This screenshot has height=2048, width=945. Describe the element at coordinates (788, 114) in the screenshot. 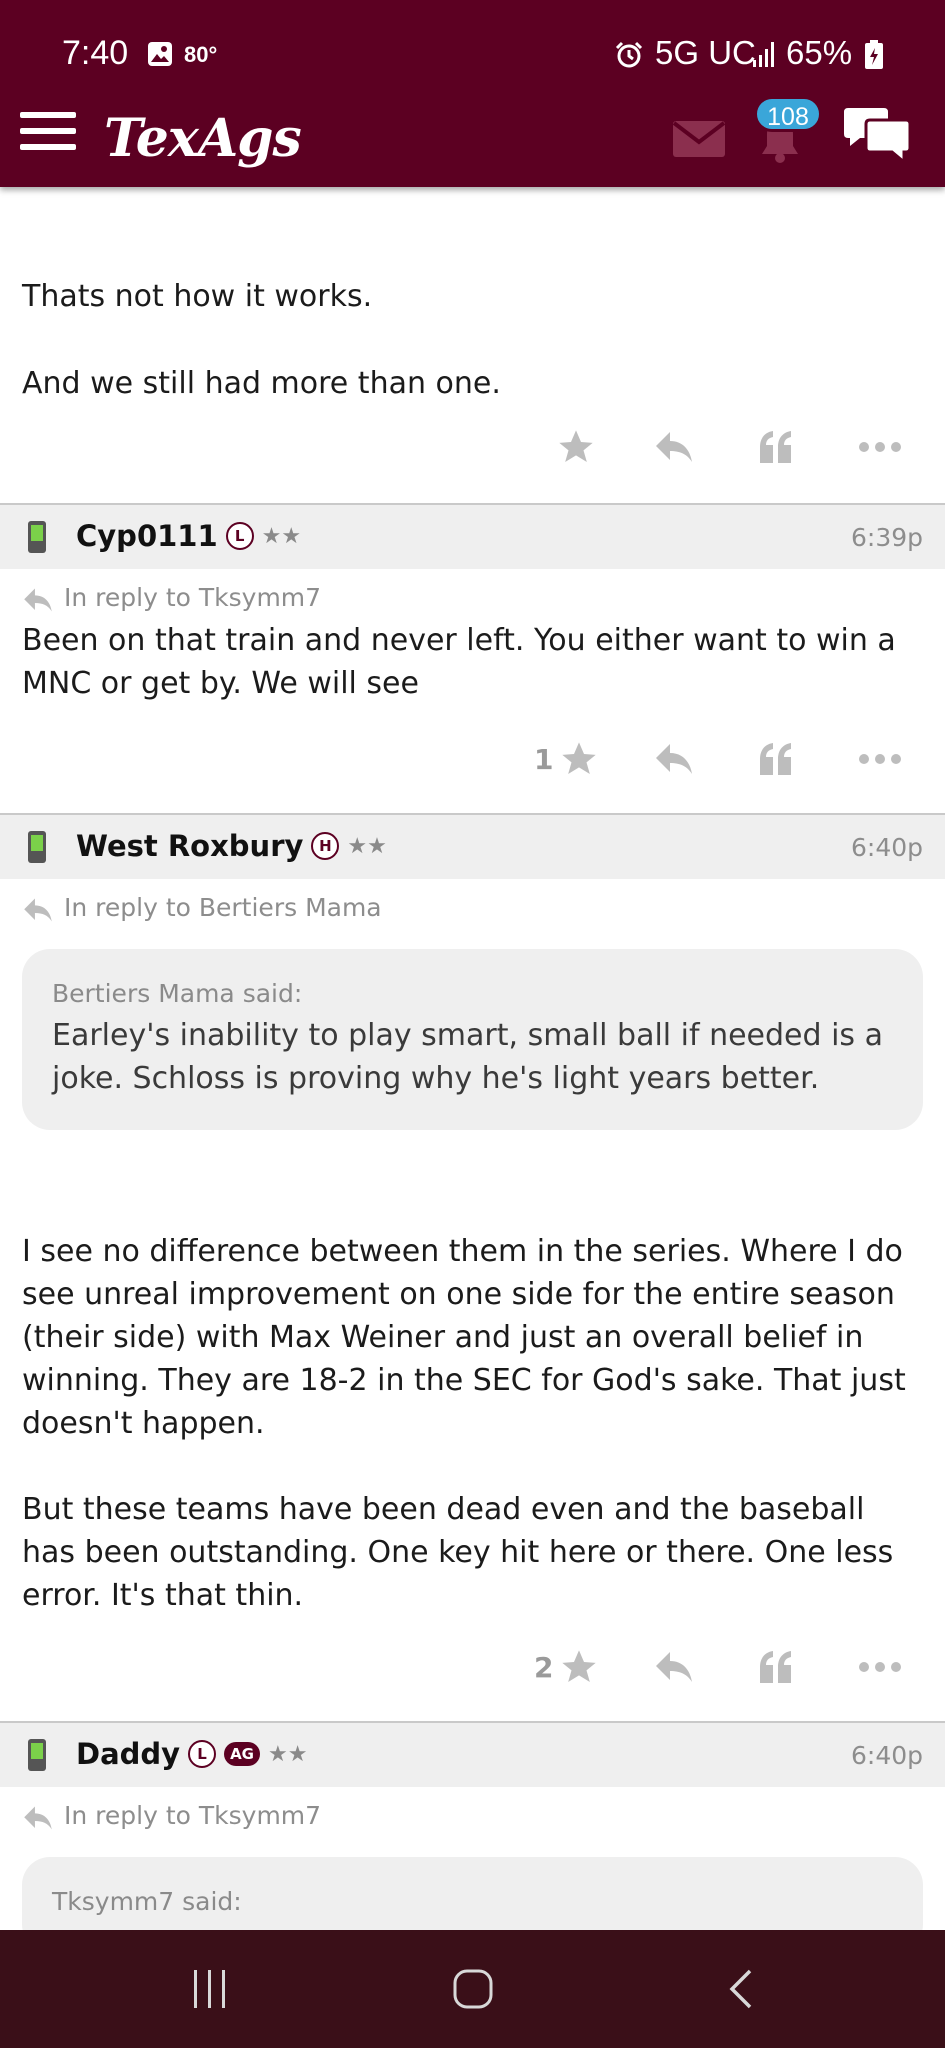

I see `notification-badge: 108` at that location.